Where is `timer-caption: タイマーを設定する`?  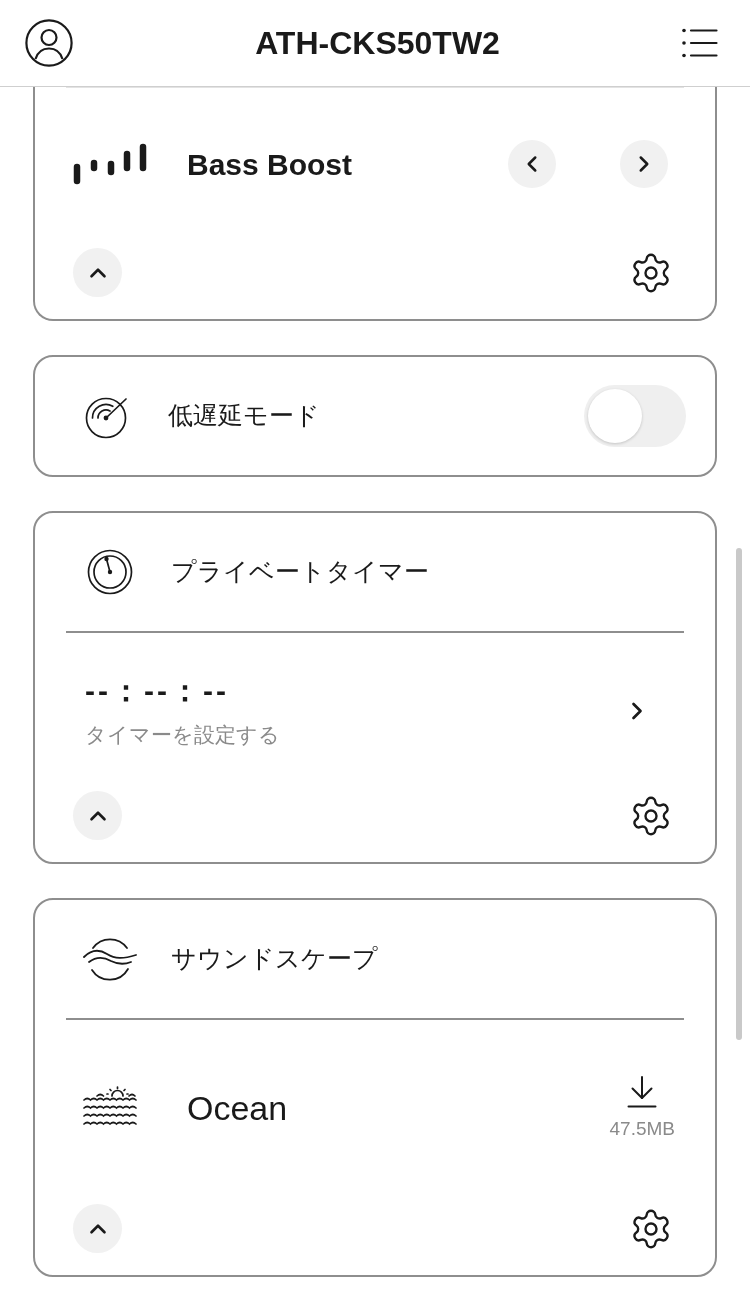 timer-caption: タイマーを設定する is located at coordinates (182, 735).